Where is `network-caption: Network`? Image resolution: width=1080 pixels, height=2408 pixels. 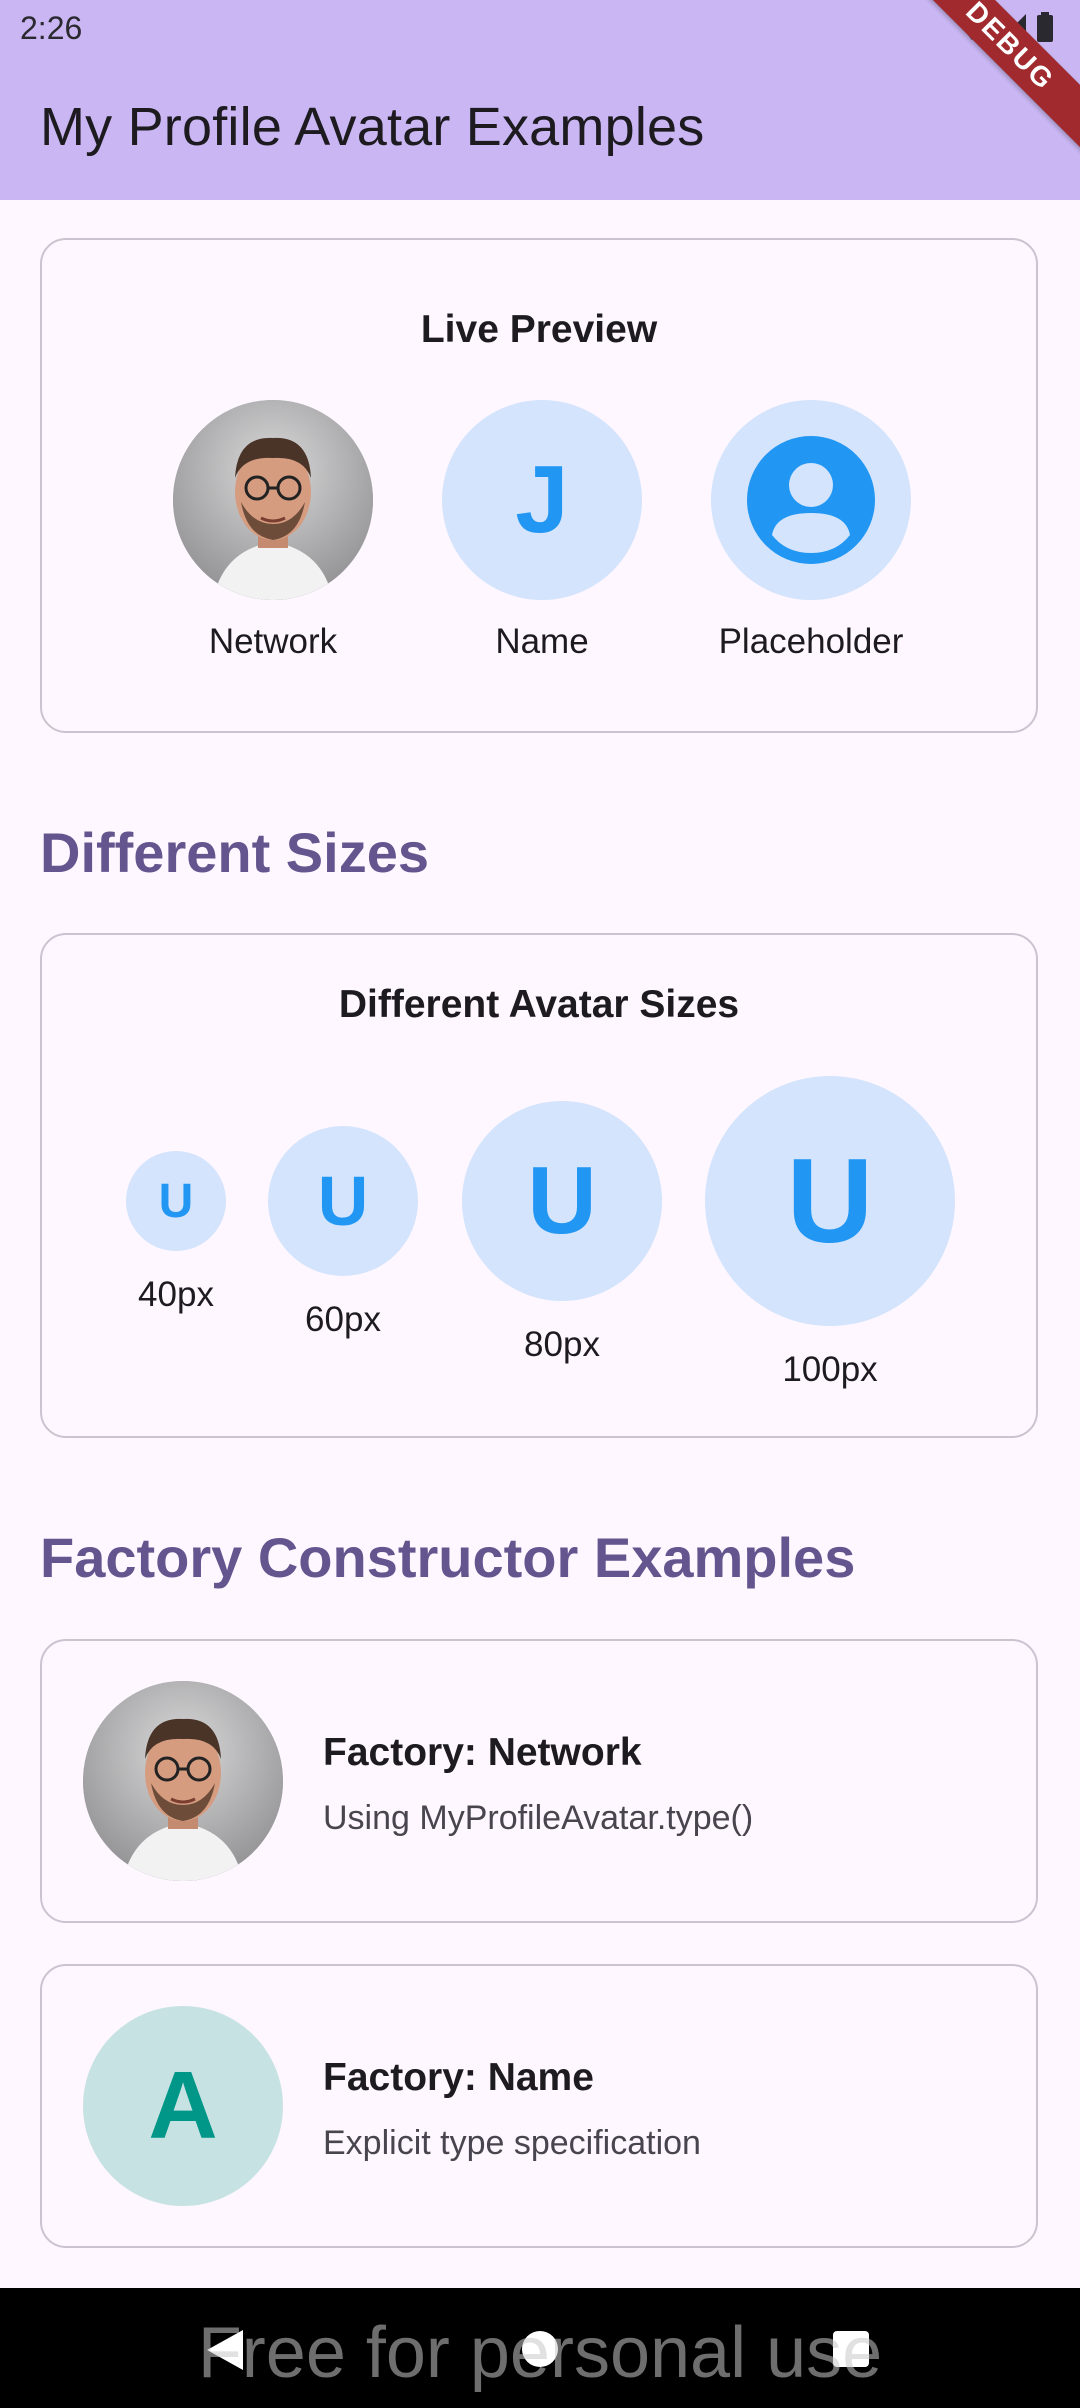
network-caption: Network is located at coordinates (273, 641).